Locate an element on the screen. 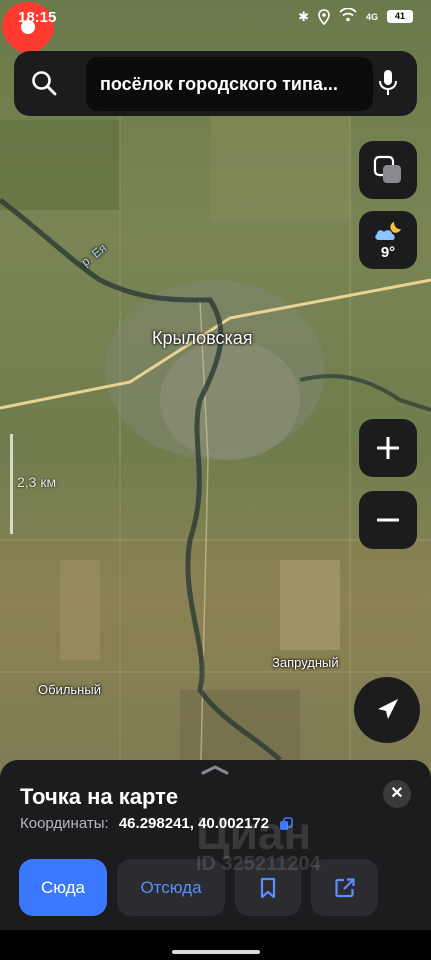  bookmark-icon is located at coordinates (268, 887).